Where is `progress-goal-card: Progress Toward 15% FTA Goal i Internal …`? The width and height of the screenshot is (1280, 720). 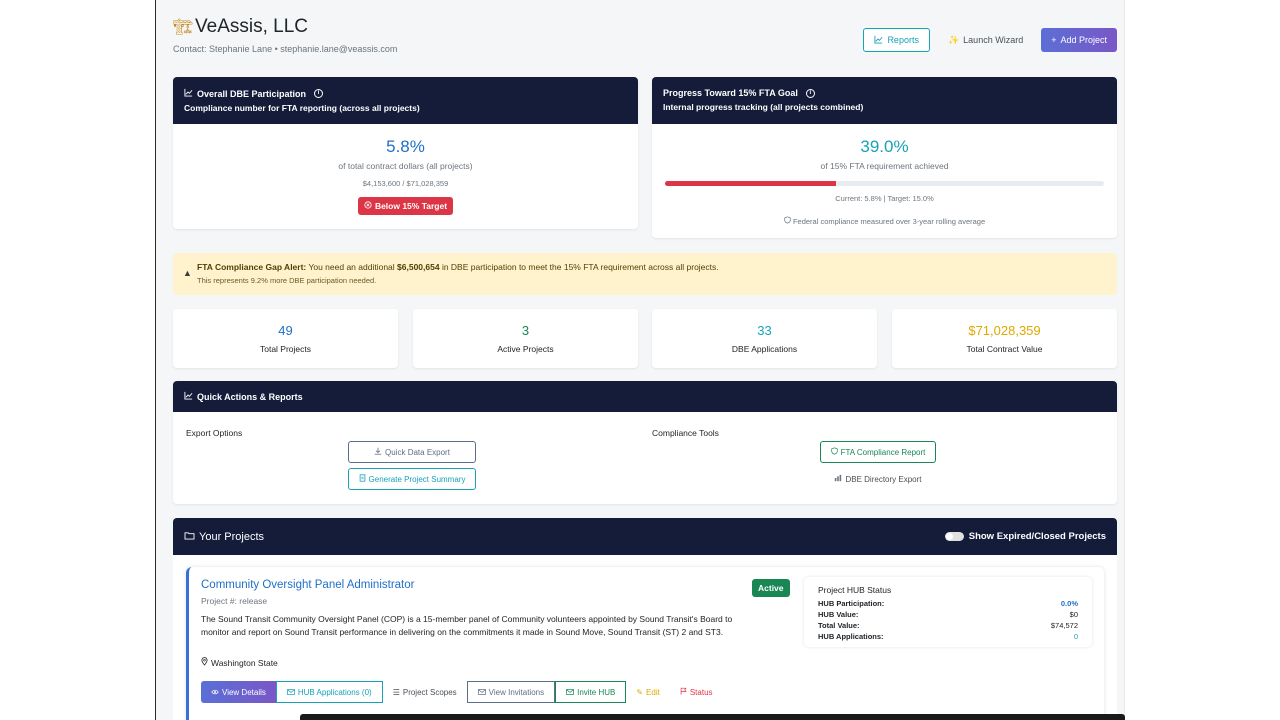
progress-goal-card: Progress Toward 15% FTA Goal i Internal … is located at coordinates (884, 157).